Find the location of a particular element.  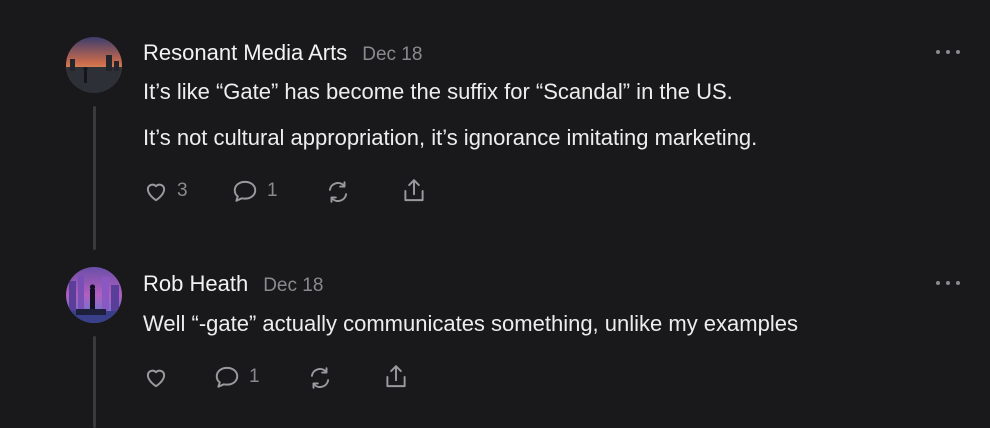

more-icon is located at coordinates (948, 283).